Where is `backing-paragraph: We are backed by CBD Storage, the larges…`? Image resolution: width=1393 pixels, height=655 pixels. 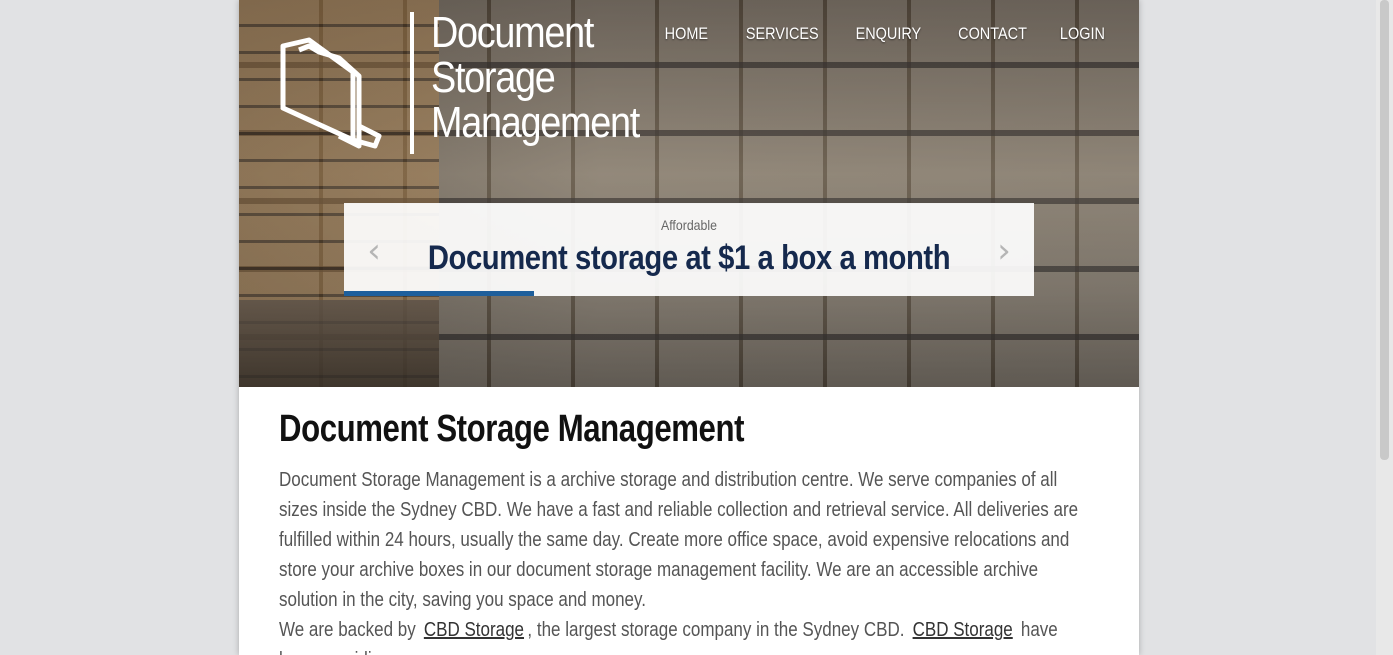 backing-paragraph: We are backed by CBD Storage, the larges… is located at coordinates (687, 635).